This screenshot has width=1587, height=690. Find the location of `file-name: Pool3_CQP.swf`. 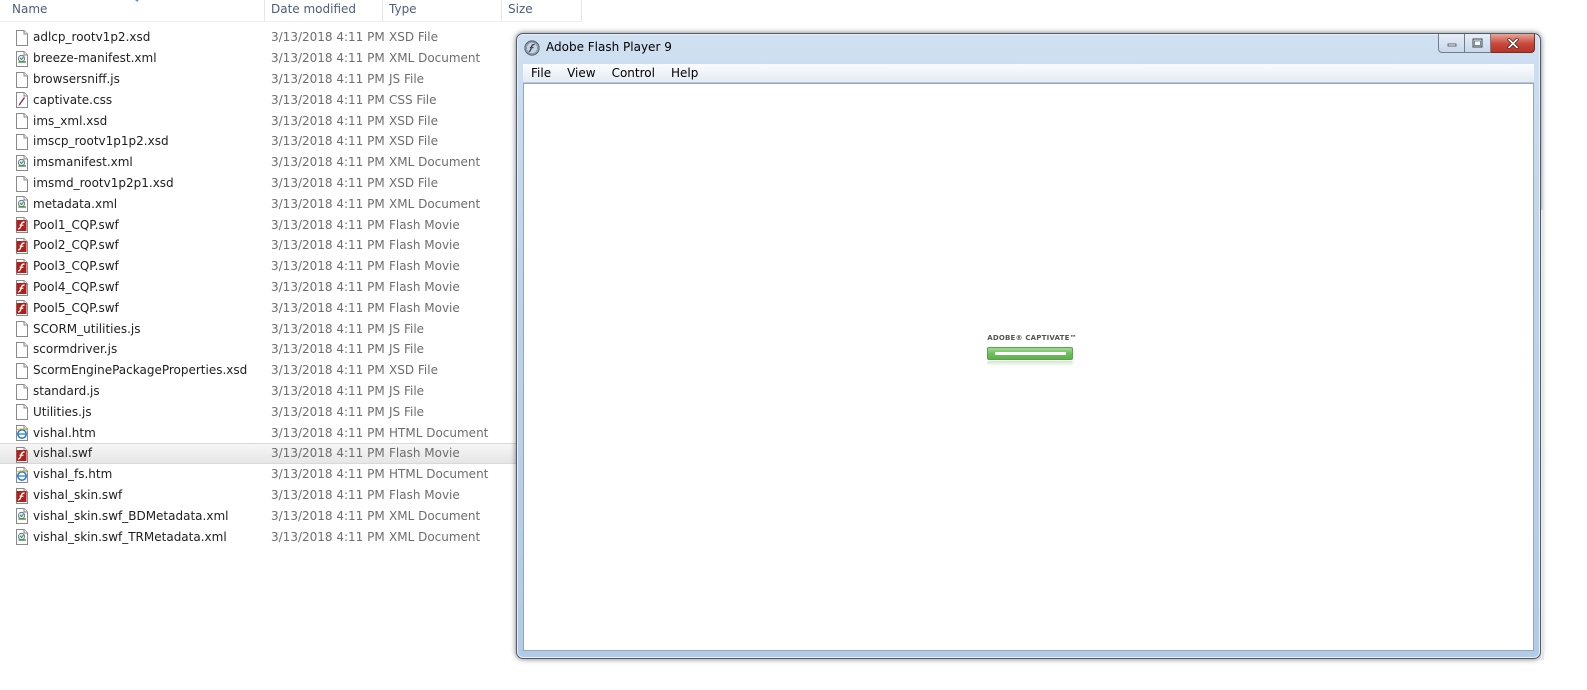

file-name: Pool3_CQP.swf is located at coordinates (76, 266).